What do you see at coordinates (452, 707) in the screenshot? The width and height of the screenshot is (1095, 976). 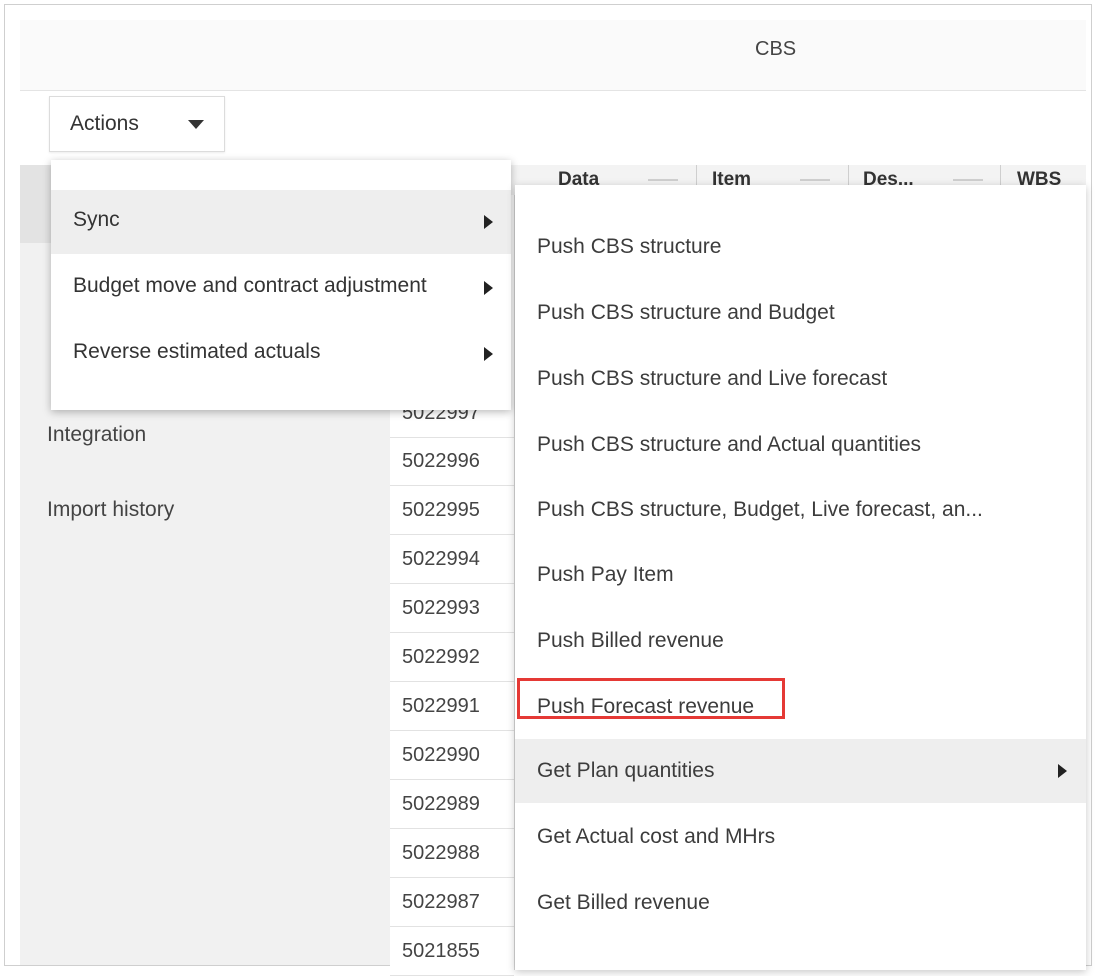 I see `table-row-id: 5022991` at bounding box center [452, 707].